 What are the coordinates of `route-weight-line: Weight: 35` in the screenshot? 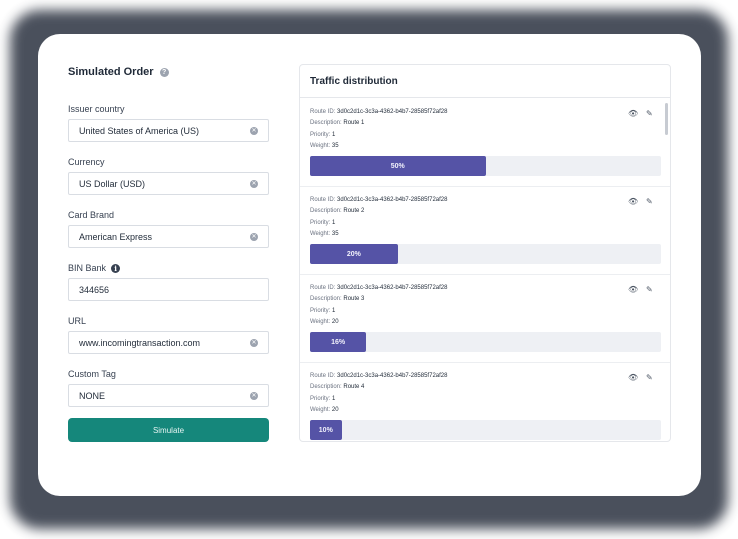 It's located at (485, 234).